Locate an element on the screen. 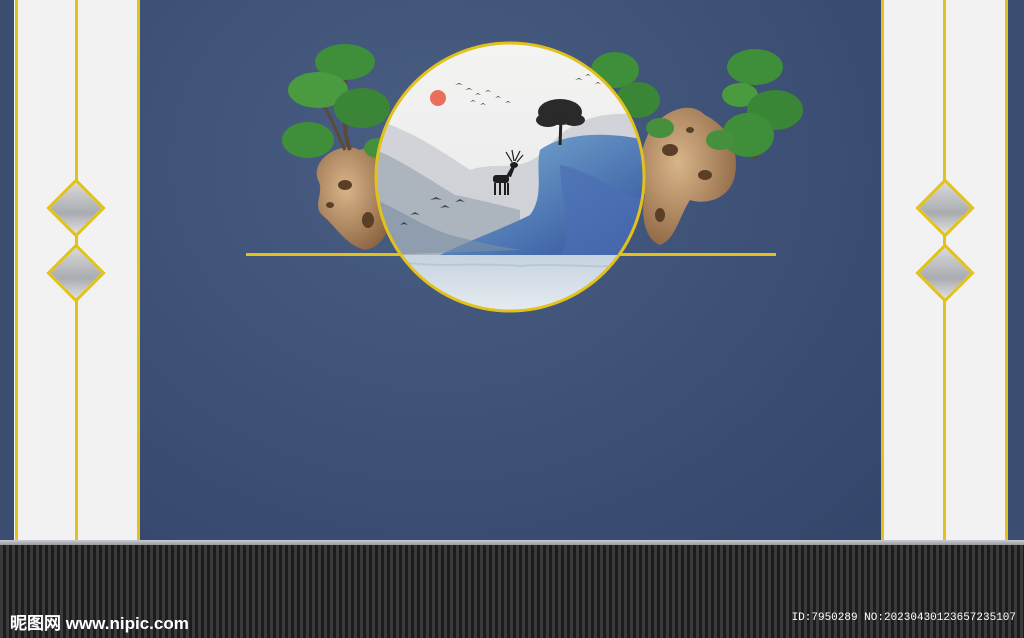 Image resolution: width=1024 pixels, height=638 pixels. sun-icon is located at coordinates (438, 98).